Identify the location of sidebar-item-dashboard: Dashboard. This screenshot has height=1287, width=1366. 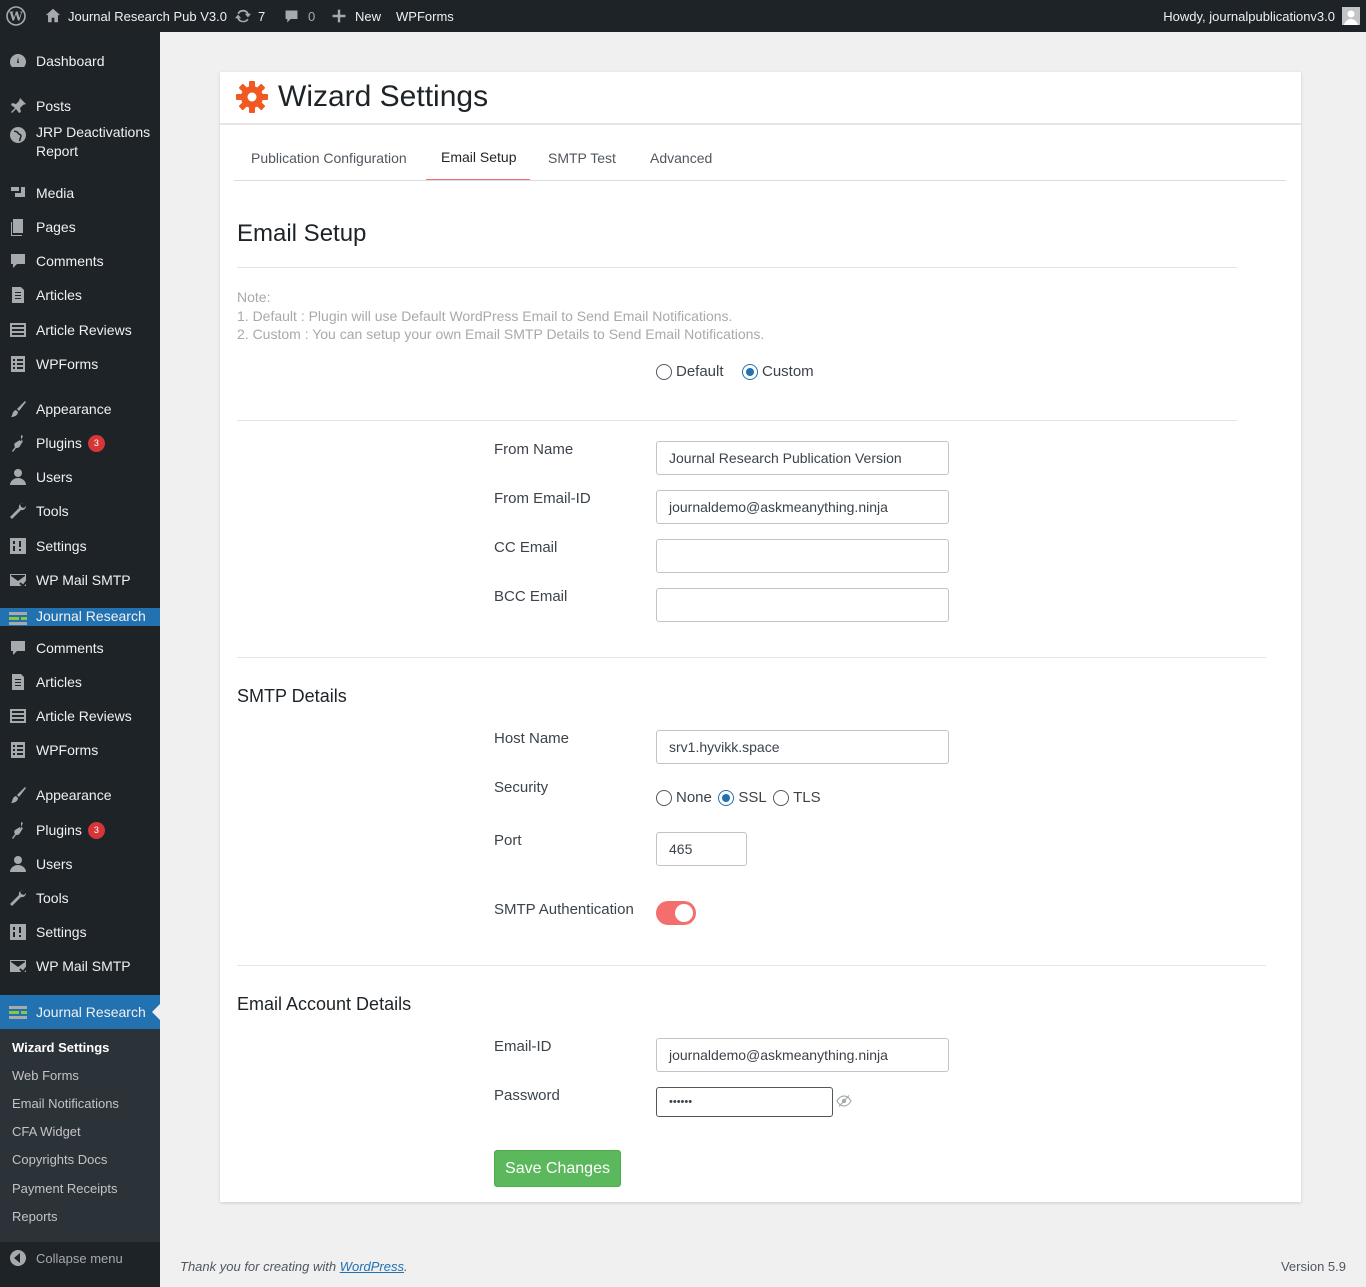
(80, 61).